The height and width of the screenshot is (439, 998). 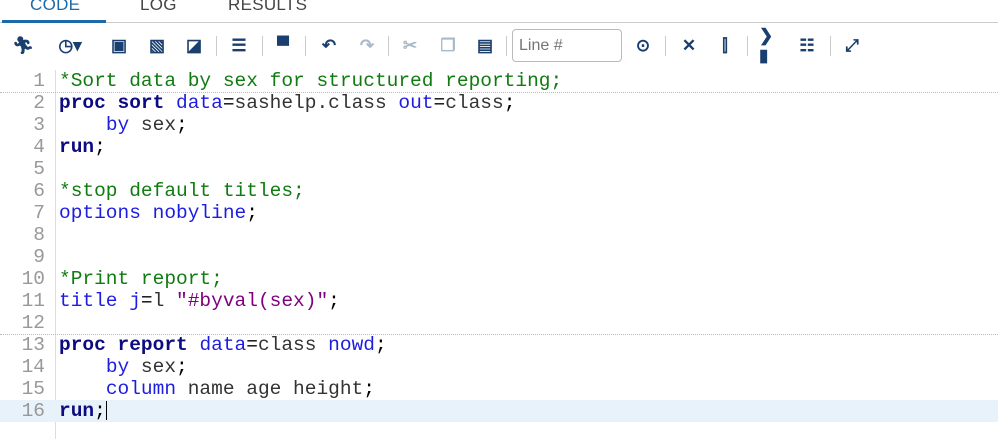 I want to click on token-str: "#byval(sex)", so click(x=252, y=301).